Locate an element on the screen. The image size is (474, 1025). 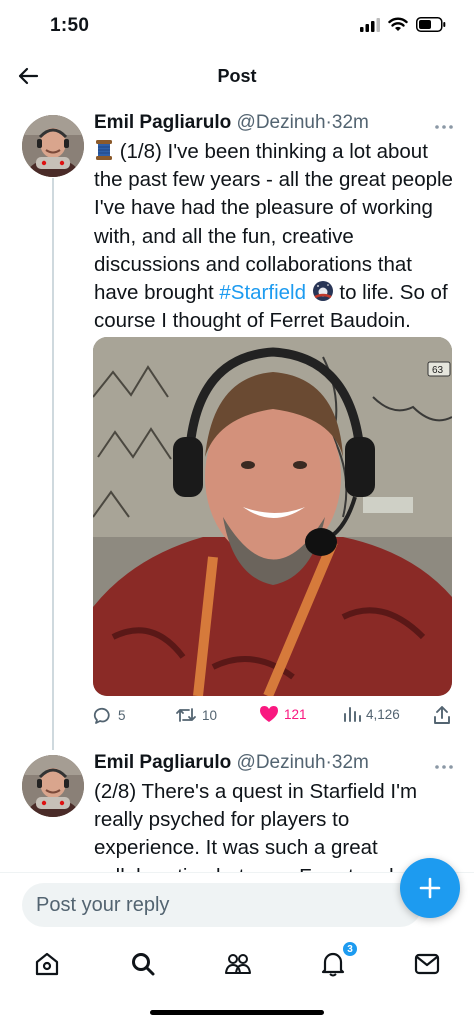
thread-spool-icon is located at coordinates (104, 150).